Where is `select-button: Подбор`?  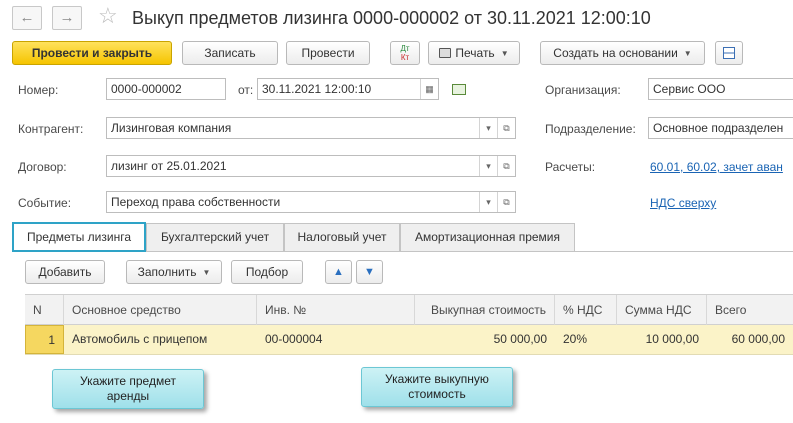
select-button: Подбор is located at coordinates (267, 272).